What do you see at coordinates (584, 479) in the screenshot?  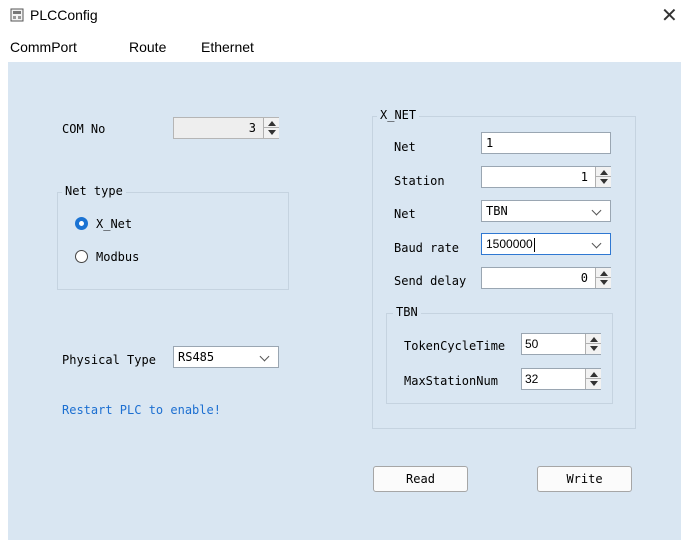 I see `write-button: Write` at bounding box center [584, 479].